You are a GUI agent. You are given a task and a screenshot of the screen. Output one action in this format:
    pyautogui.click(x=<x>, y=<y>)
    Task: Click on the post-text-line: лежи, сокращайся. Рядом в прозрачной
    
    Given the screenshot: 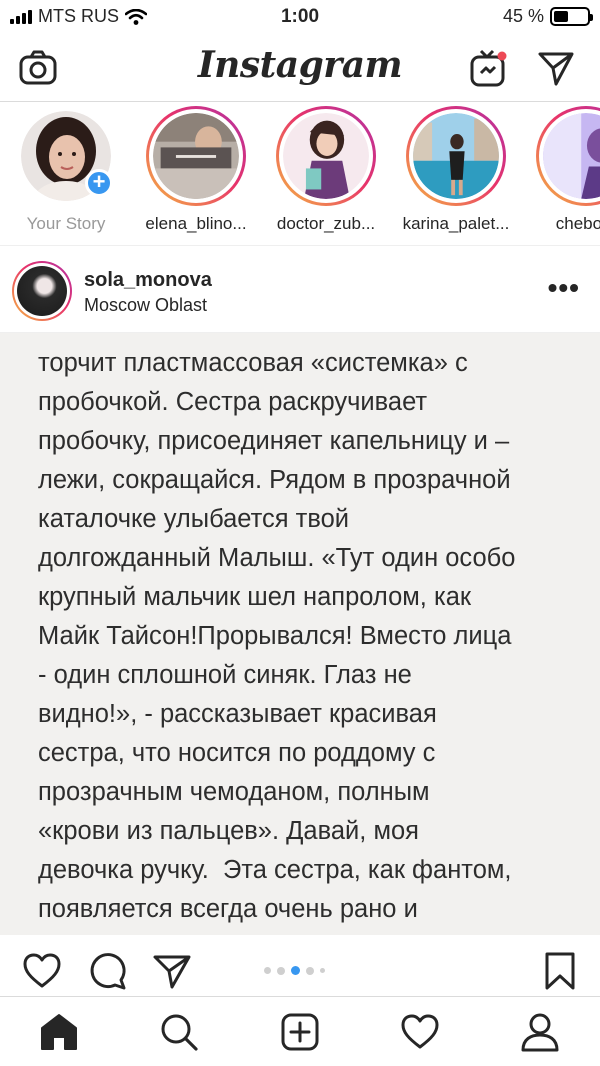 What is the action you would take?
    pyautogui.click(x=274, y=480)
    